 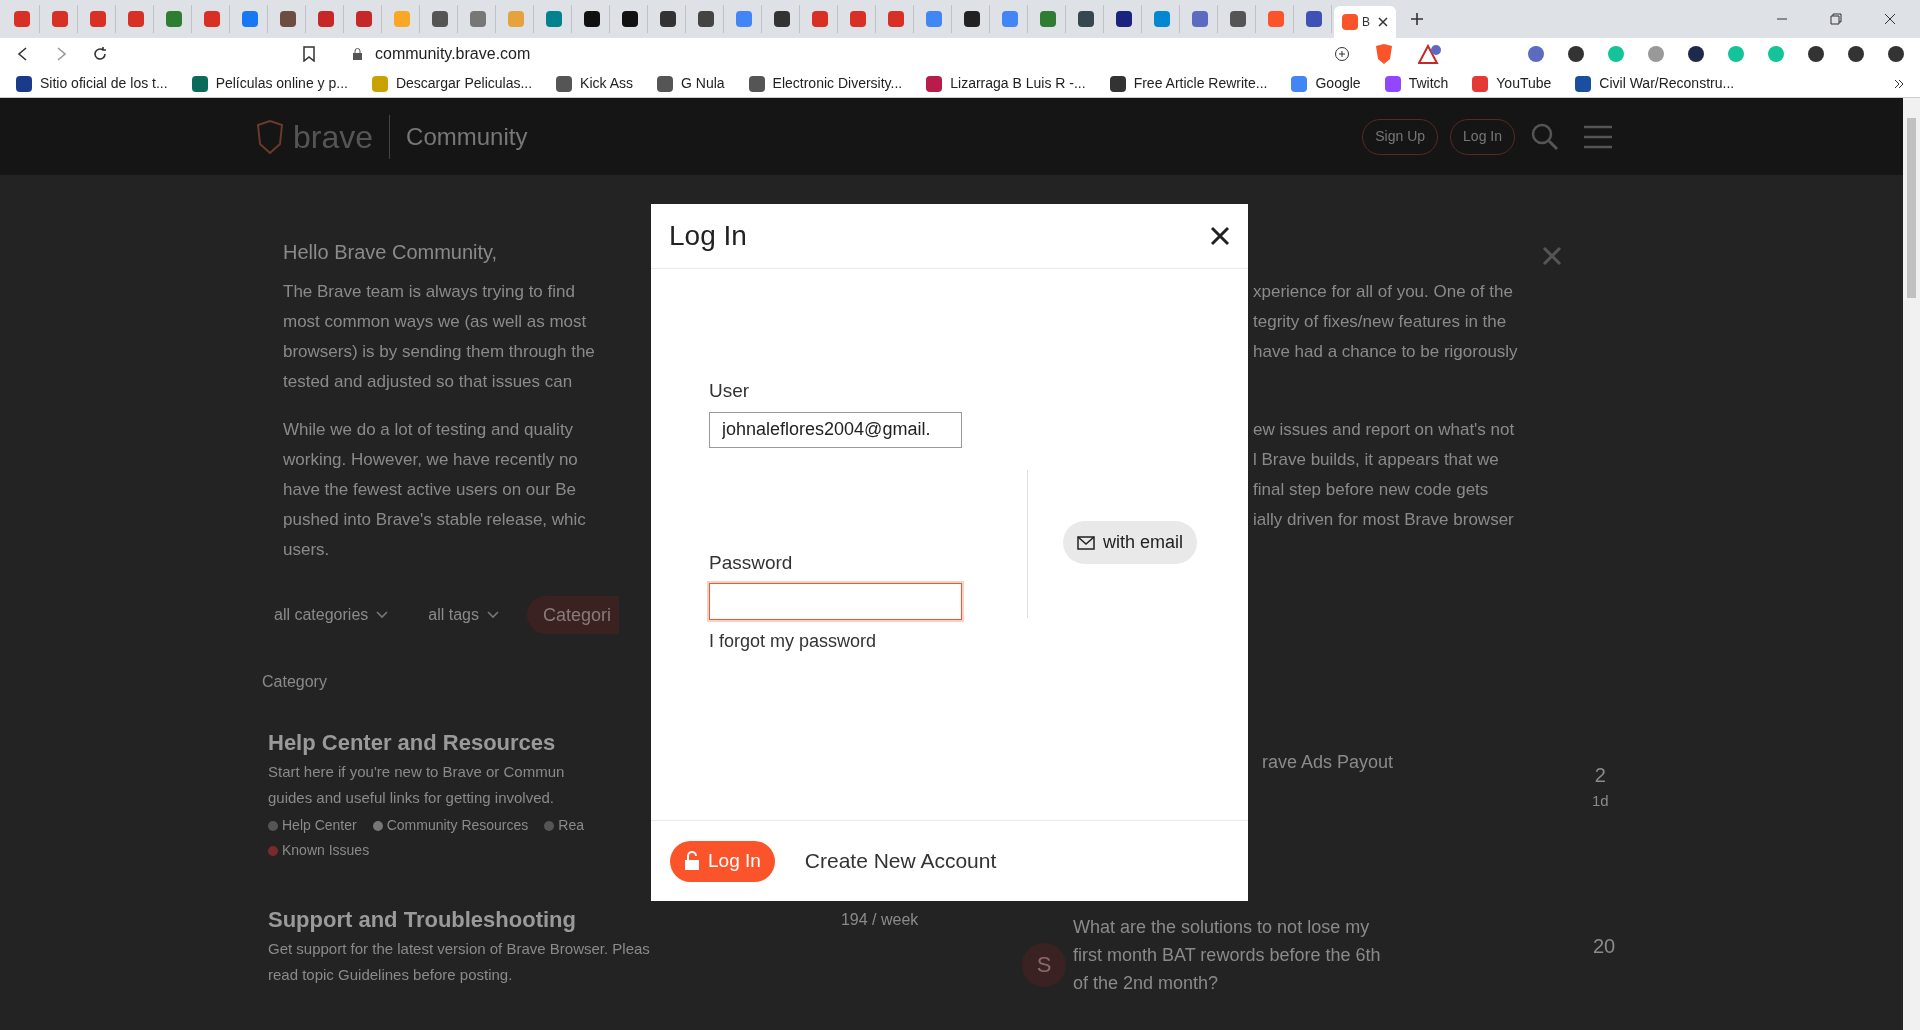 What do you see at coordinates (692, 861) in the screenshot?
I see `unlock-icon` at bounding box center [692, 861].